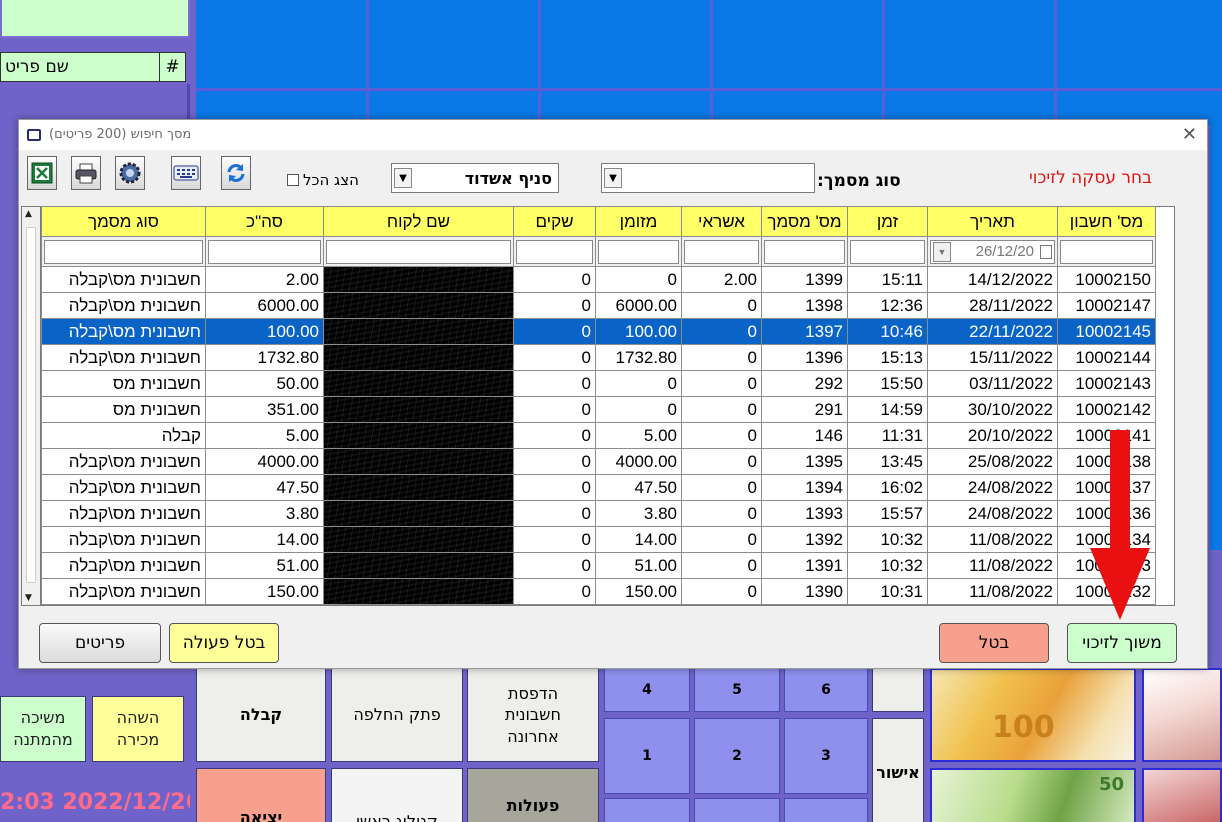 Image resolution: width=1222 pixels, height=822 pixels. What do you see at coordinates (123, 251) in the screenshot?
I see `filter-doc-type` at bounding box center [123, 251].